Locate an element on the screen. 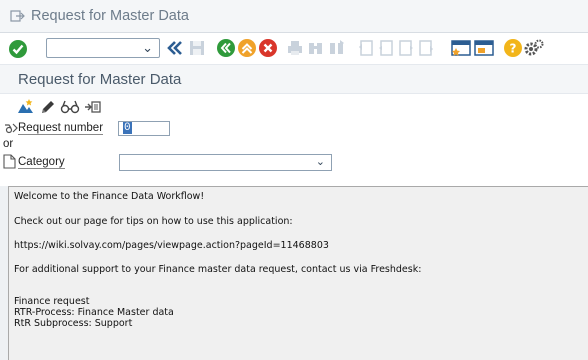  display-icon is located at coordinates (70, 107).